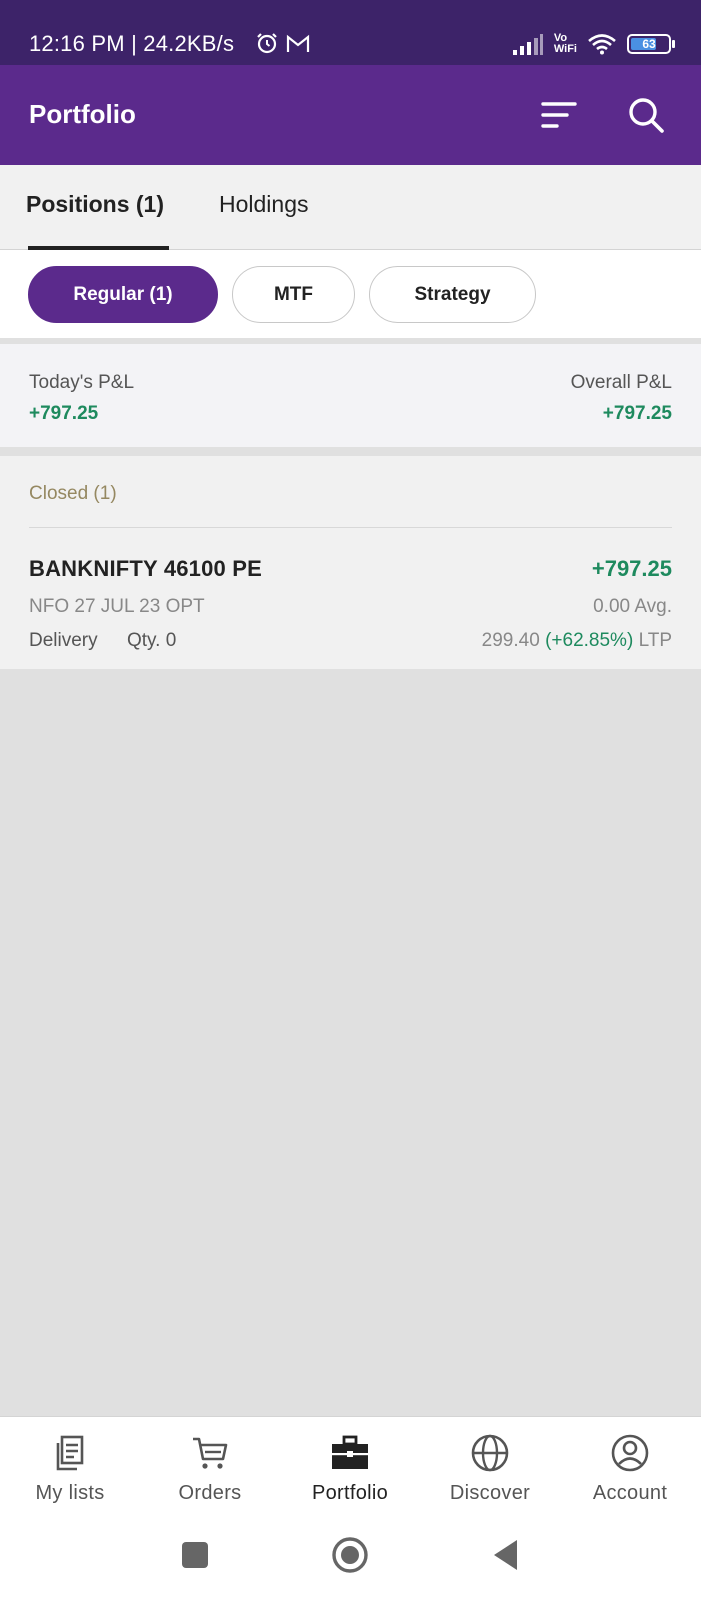 The height and width of the screenshot is (1600, 701). What do you see at coordinates (490, 1493) in the screenshot?
I see `nav-label: Discover` at bounding box center [490, 1493].